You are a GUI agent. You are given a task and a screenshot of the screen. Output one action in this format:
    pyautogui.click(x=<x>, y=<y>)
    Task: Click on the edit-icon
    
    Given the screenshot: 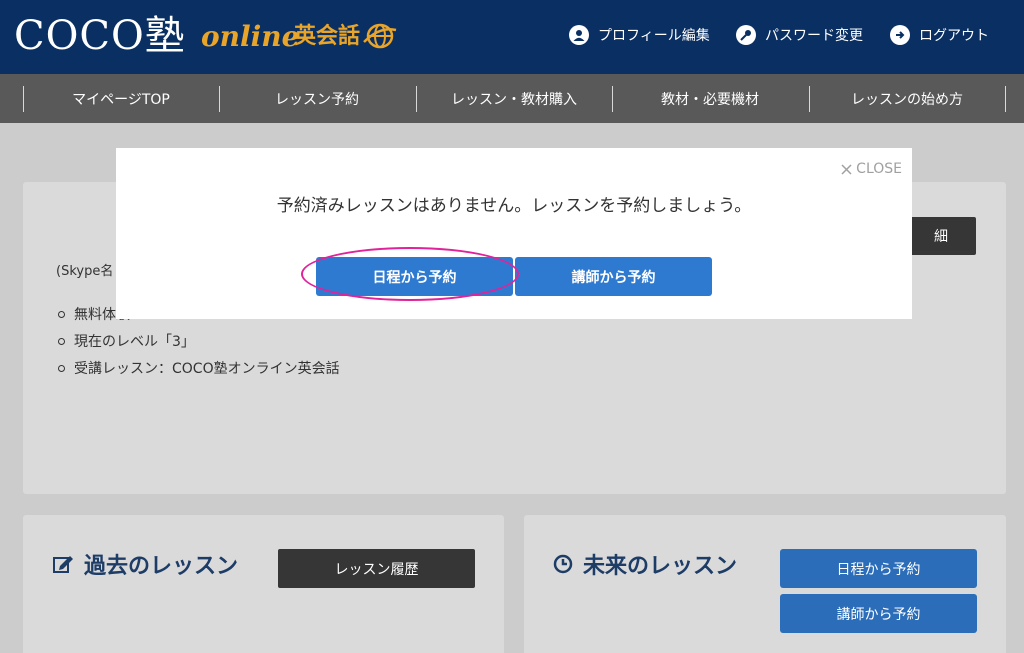 What is the action you would take?
    pyautogui.click(x=63, y=564)
    